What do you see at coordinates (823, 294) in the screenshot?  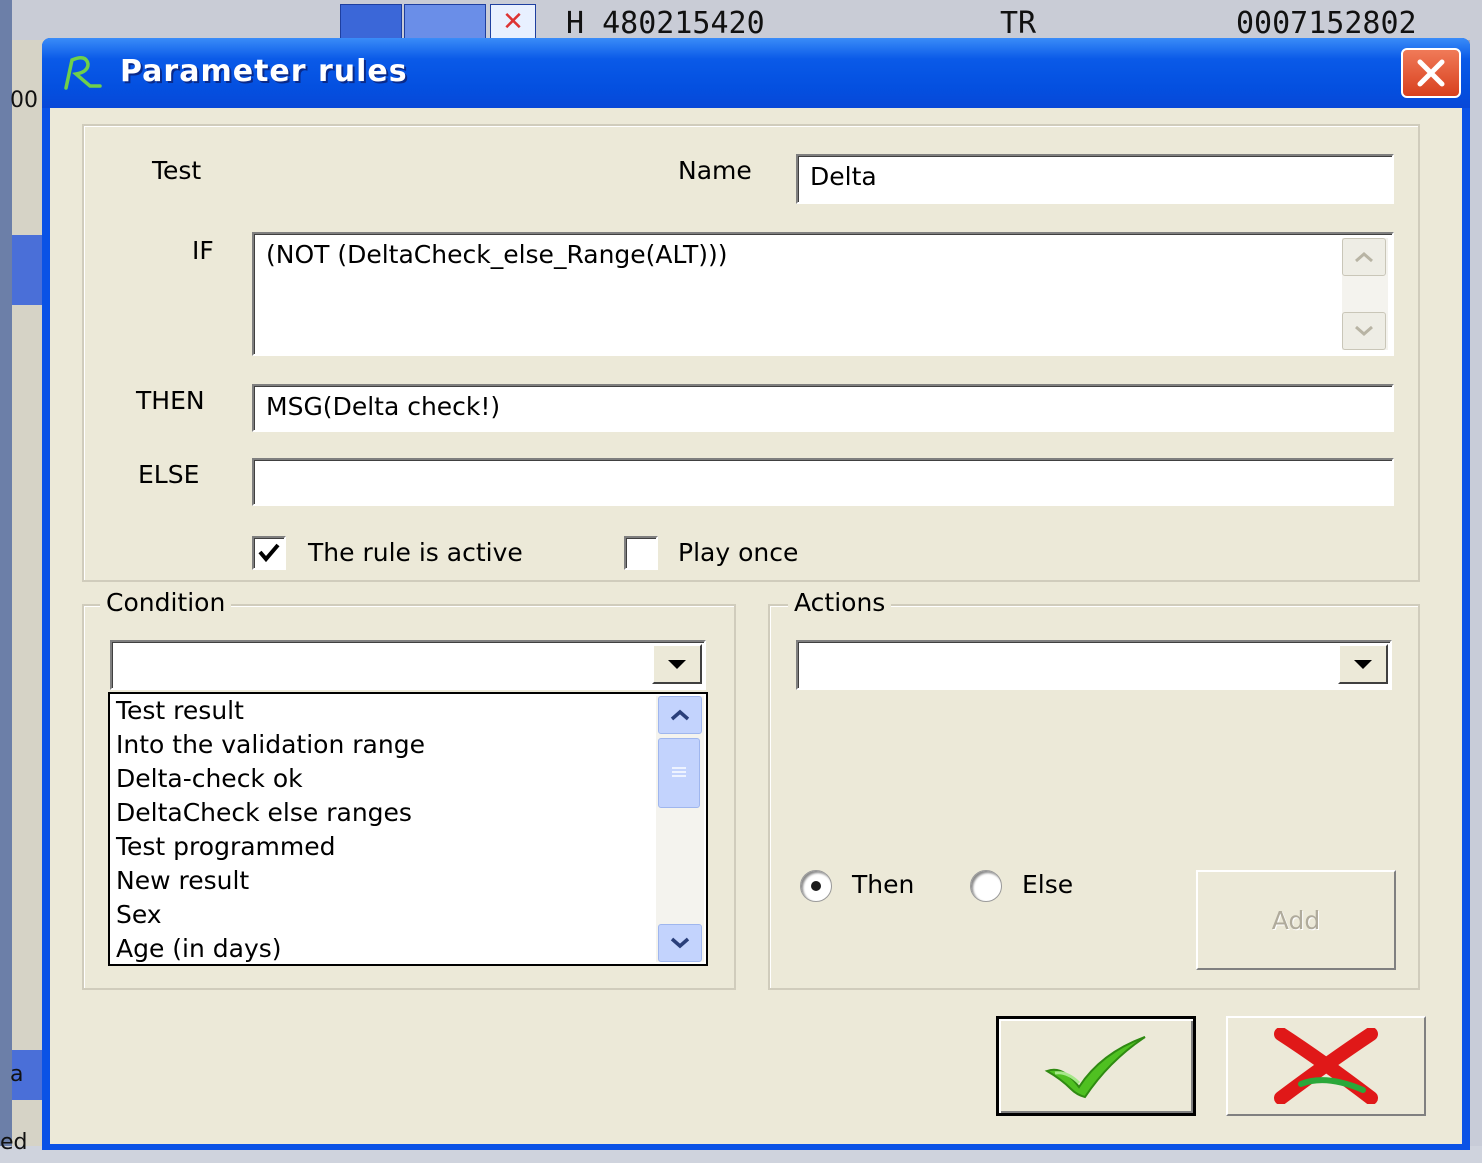 I see `if-textarea: (NOT (DeltaCheck_else_Range(ALT)))` at bounding box center [823, 294].